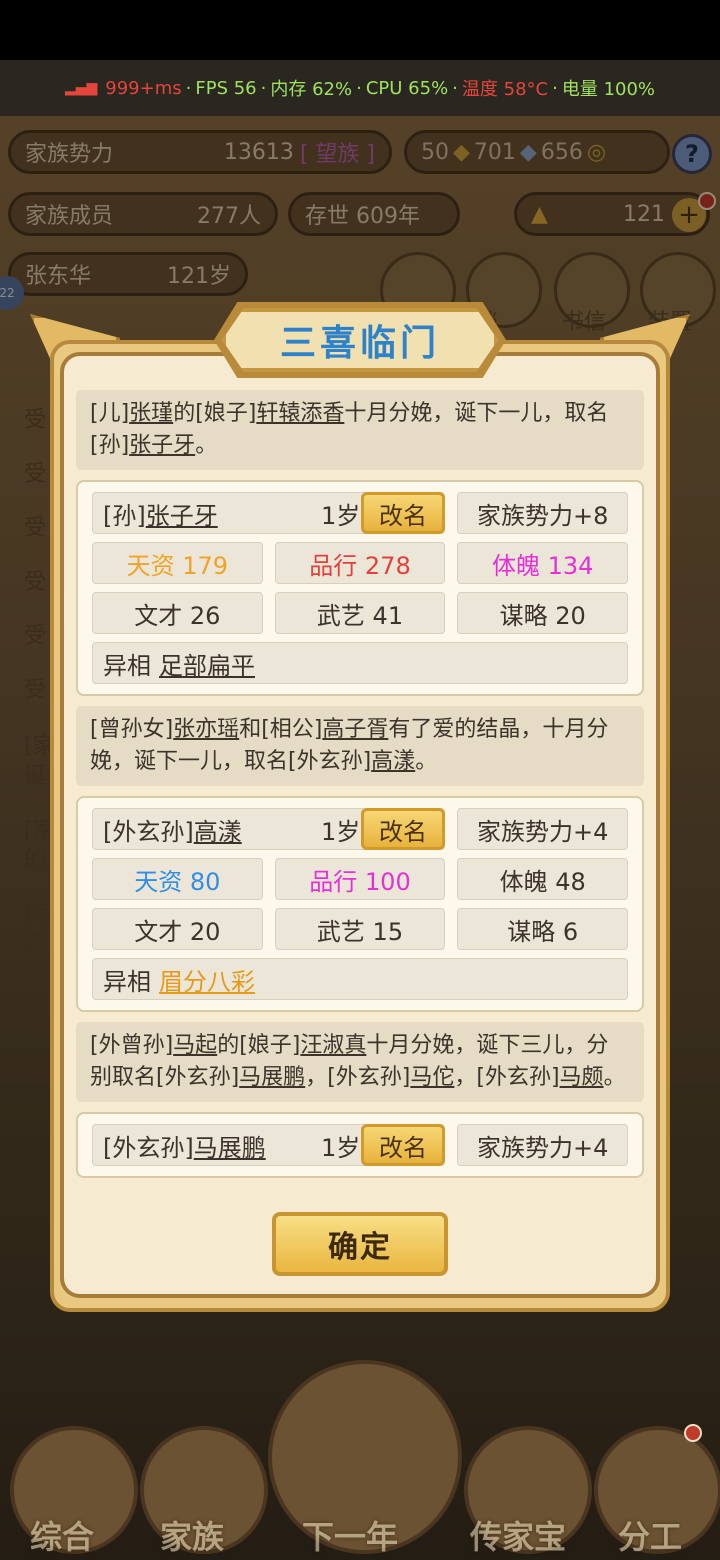 This screenshot has height=1560, width=720. I want to click on person-name-link: 汪淑真, so click(333, 1045).